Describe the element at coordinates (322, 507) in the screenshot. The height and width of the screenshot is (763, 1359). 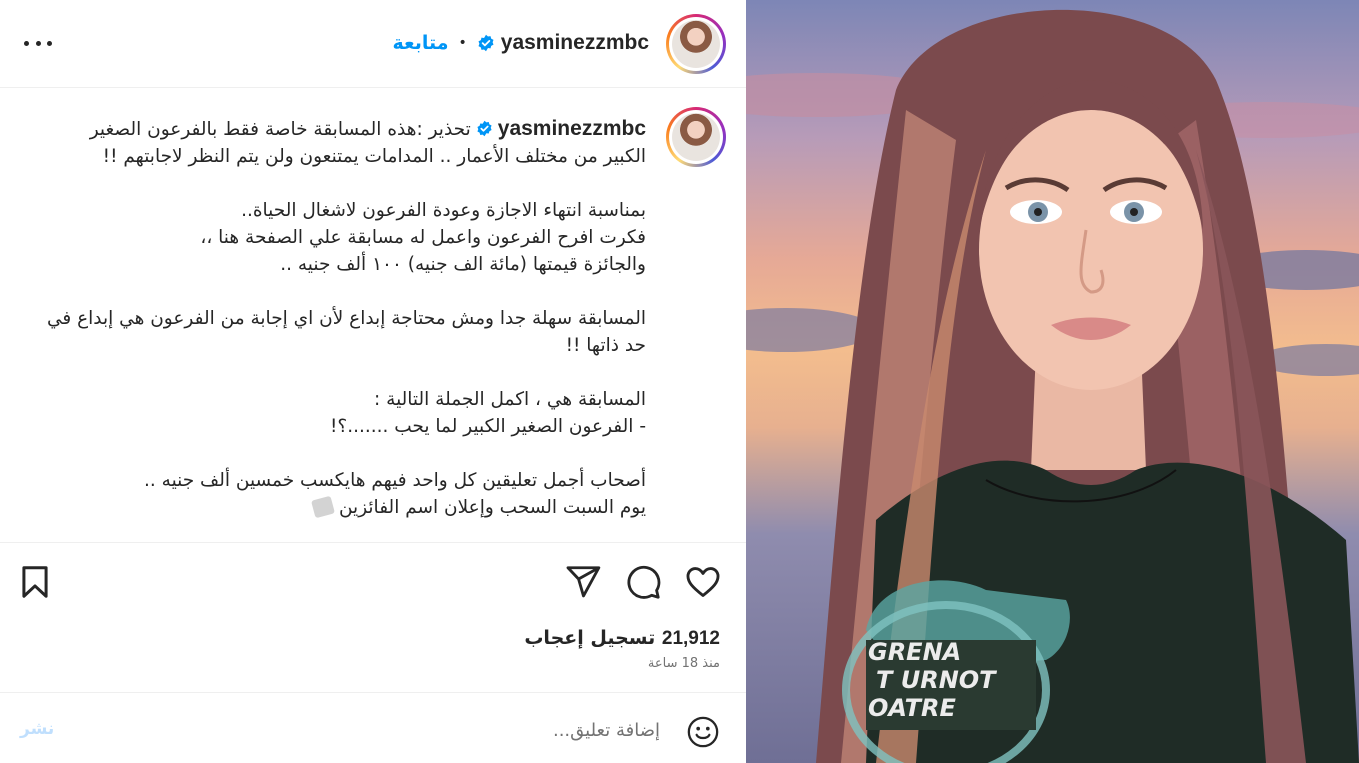
I see `memo-emoji-icon` at that location.